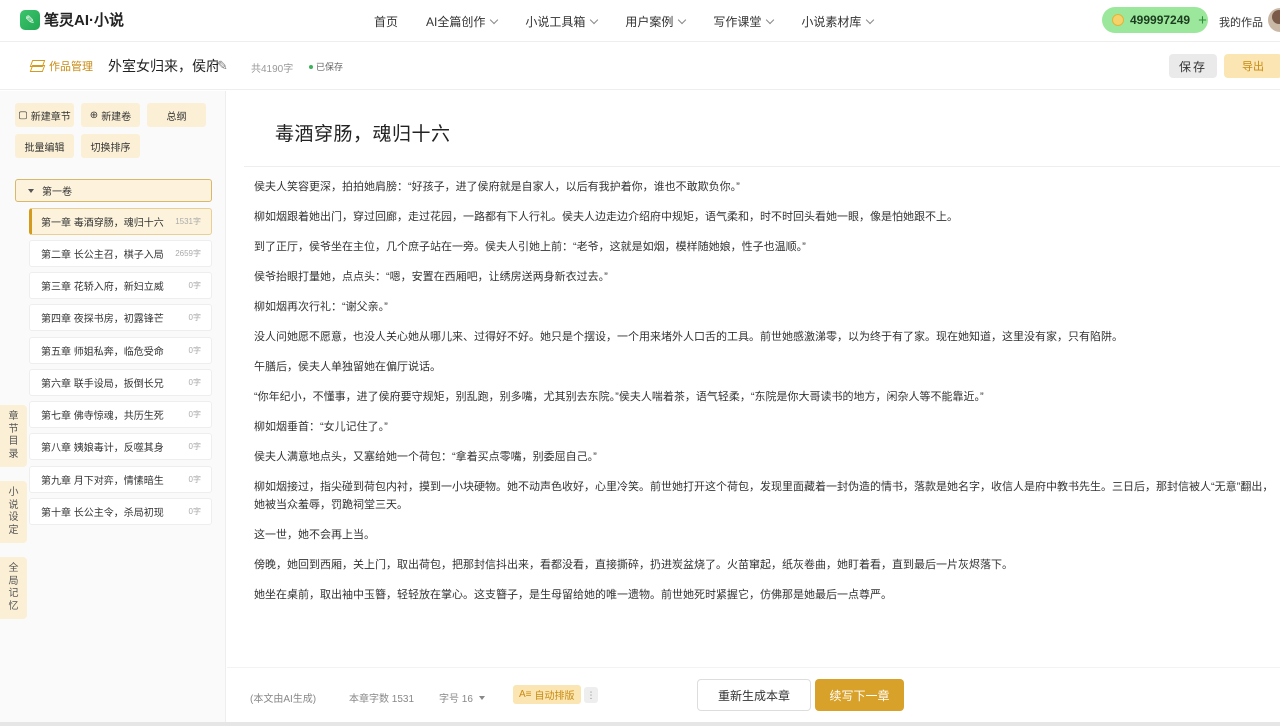 Image resolution: width=1280 pixels, height=726 pixels. What do you see at coordinates (555, 22) in the screenshot?
I see `nav-item-label: 小说工具箱` at bounding box center [555, 22].